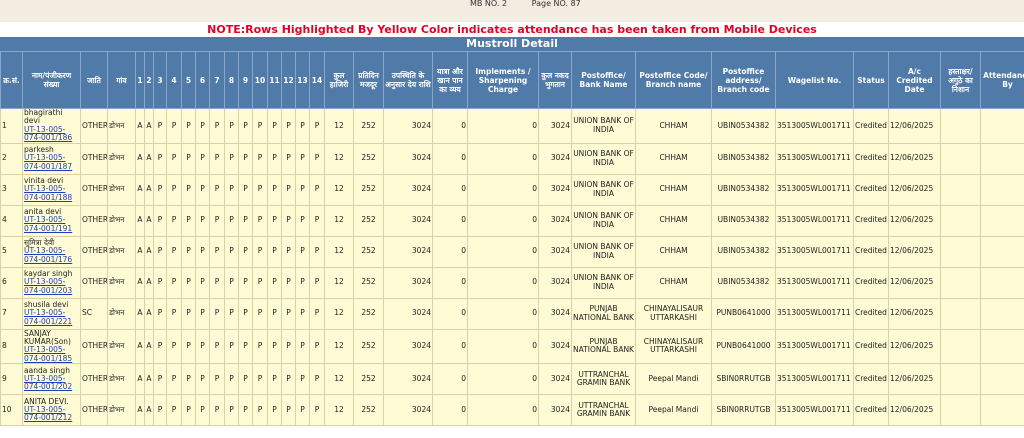 The height and width of the screenshot is (438, 1024). Describe the element at coordinates (673, 80) in the screenshot. I see `column-header: Postoffice Code/ Branch name` at that location.